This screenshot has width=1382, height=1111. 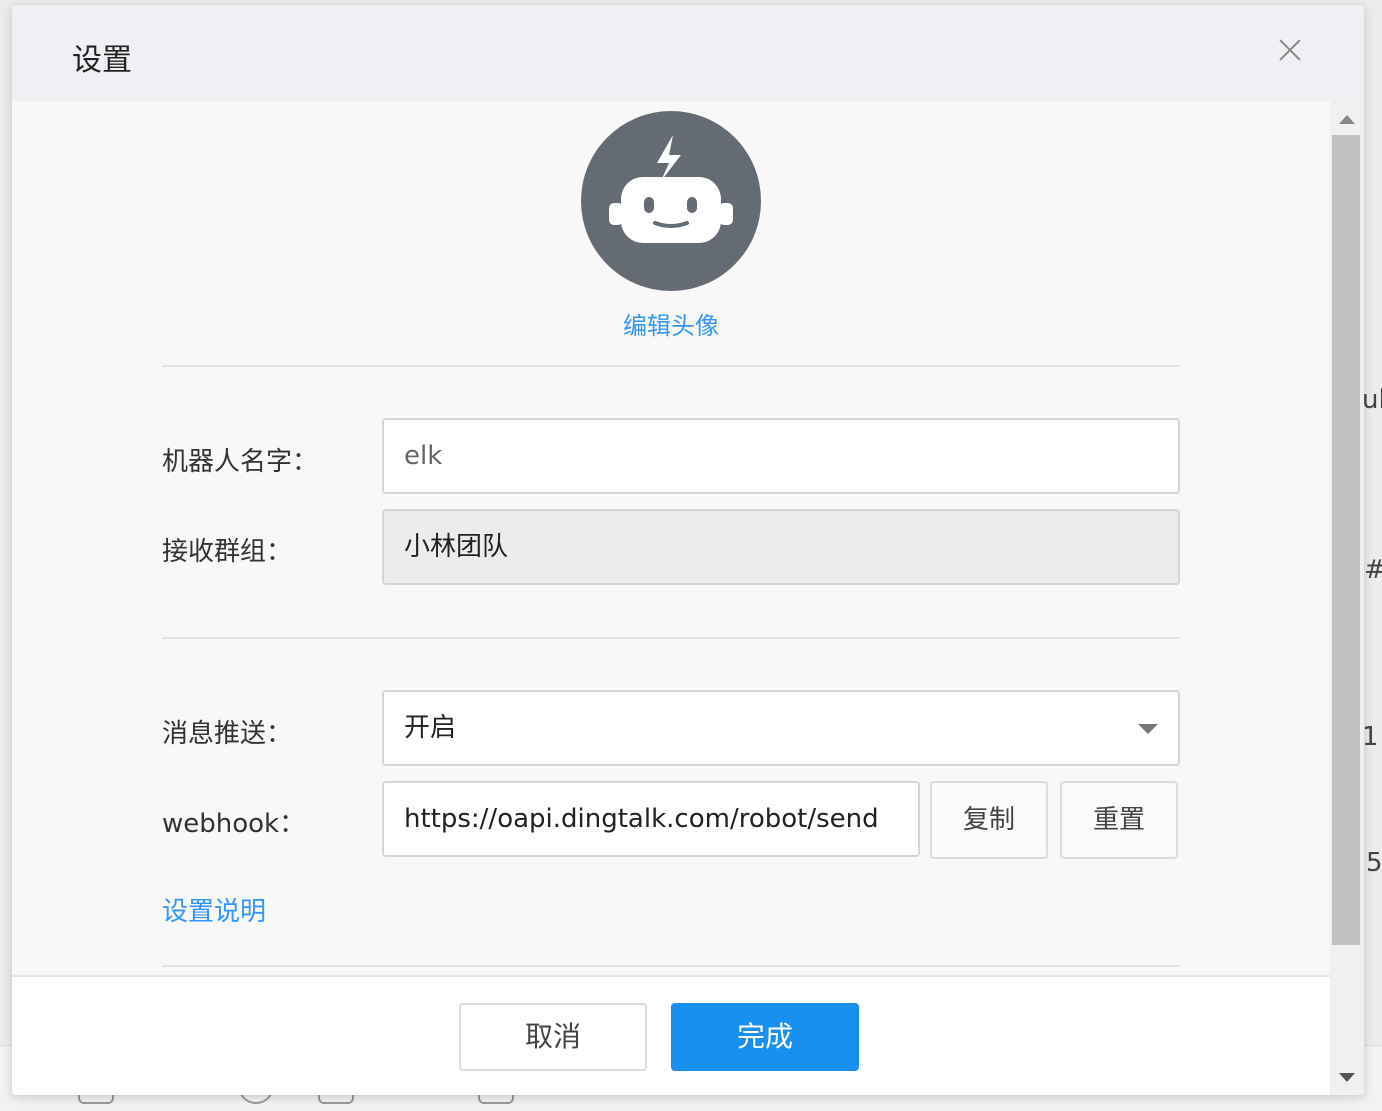 I want to click on robot-name-label: 机器人名字：, so click(x=240, y=462).